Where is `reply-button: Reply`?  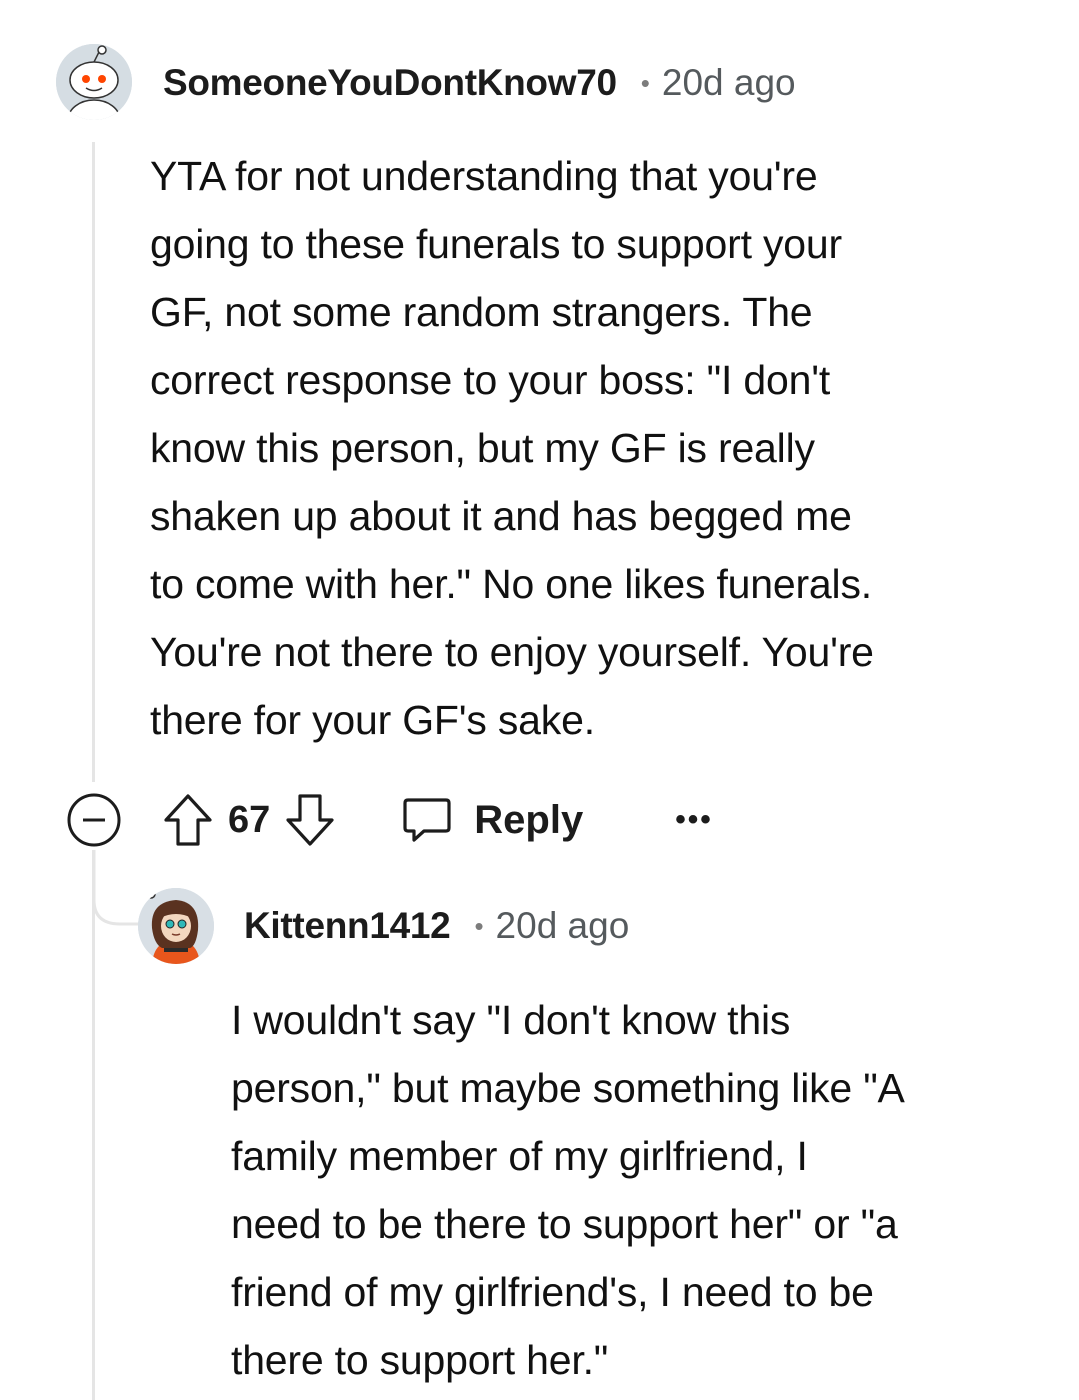 reply-button: Reply is located at coordinates (492, 820).